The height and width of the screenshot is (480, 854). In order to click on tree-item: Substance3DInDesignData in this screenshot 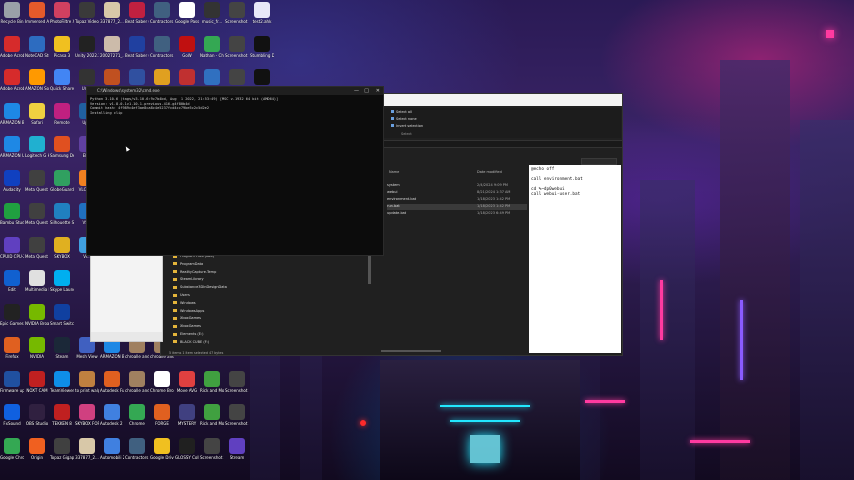, I will do `click(200, 287)`.